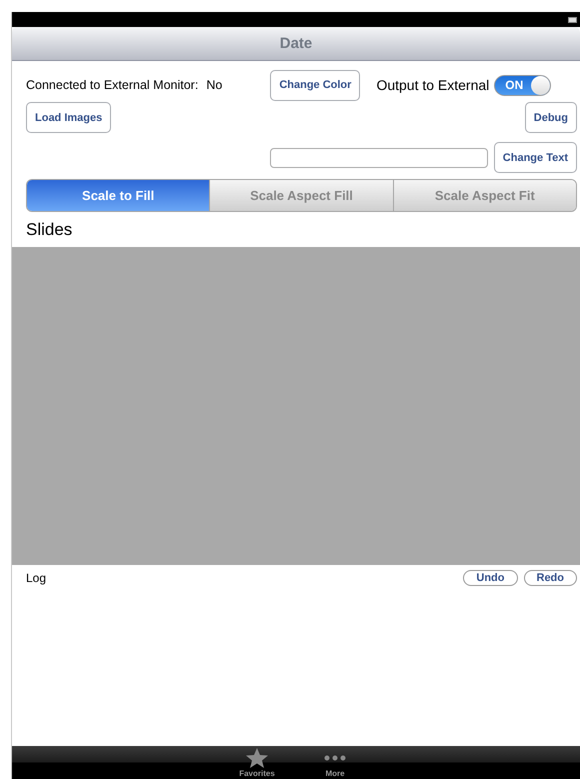 The image size is (580, 779). What do you see at coordinates (550, 578) in the screenshot?
I see `log-button: Redo` at bounding box center [550, 578].